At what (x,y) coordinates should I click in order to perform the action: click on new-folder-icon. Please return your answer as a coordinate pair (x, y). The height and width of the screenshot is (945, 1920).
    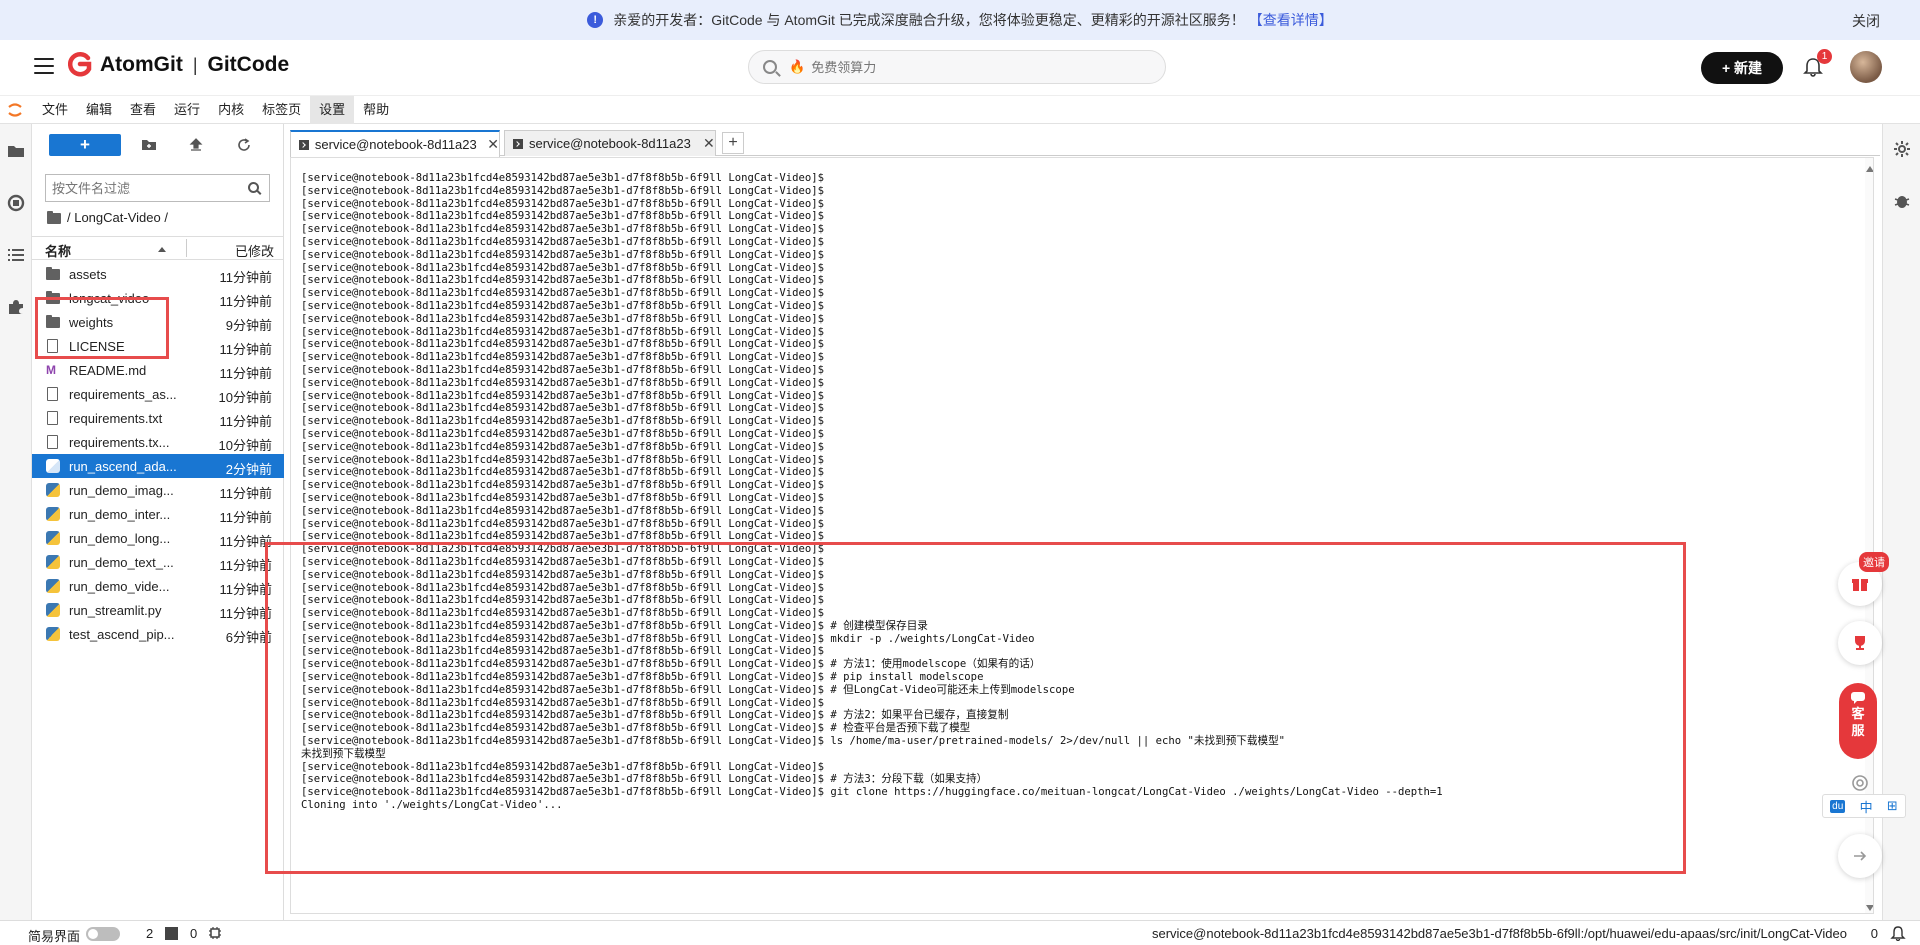
    Looking at the image, I should click on (149, 145).